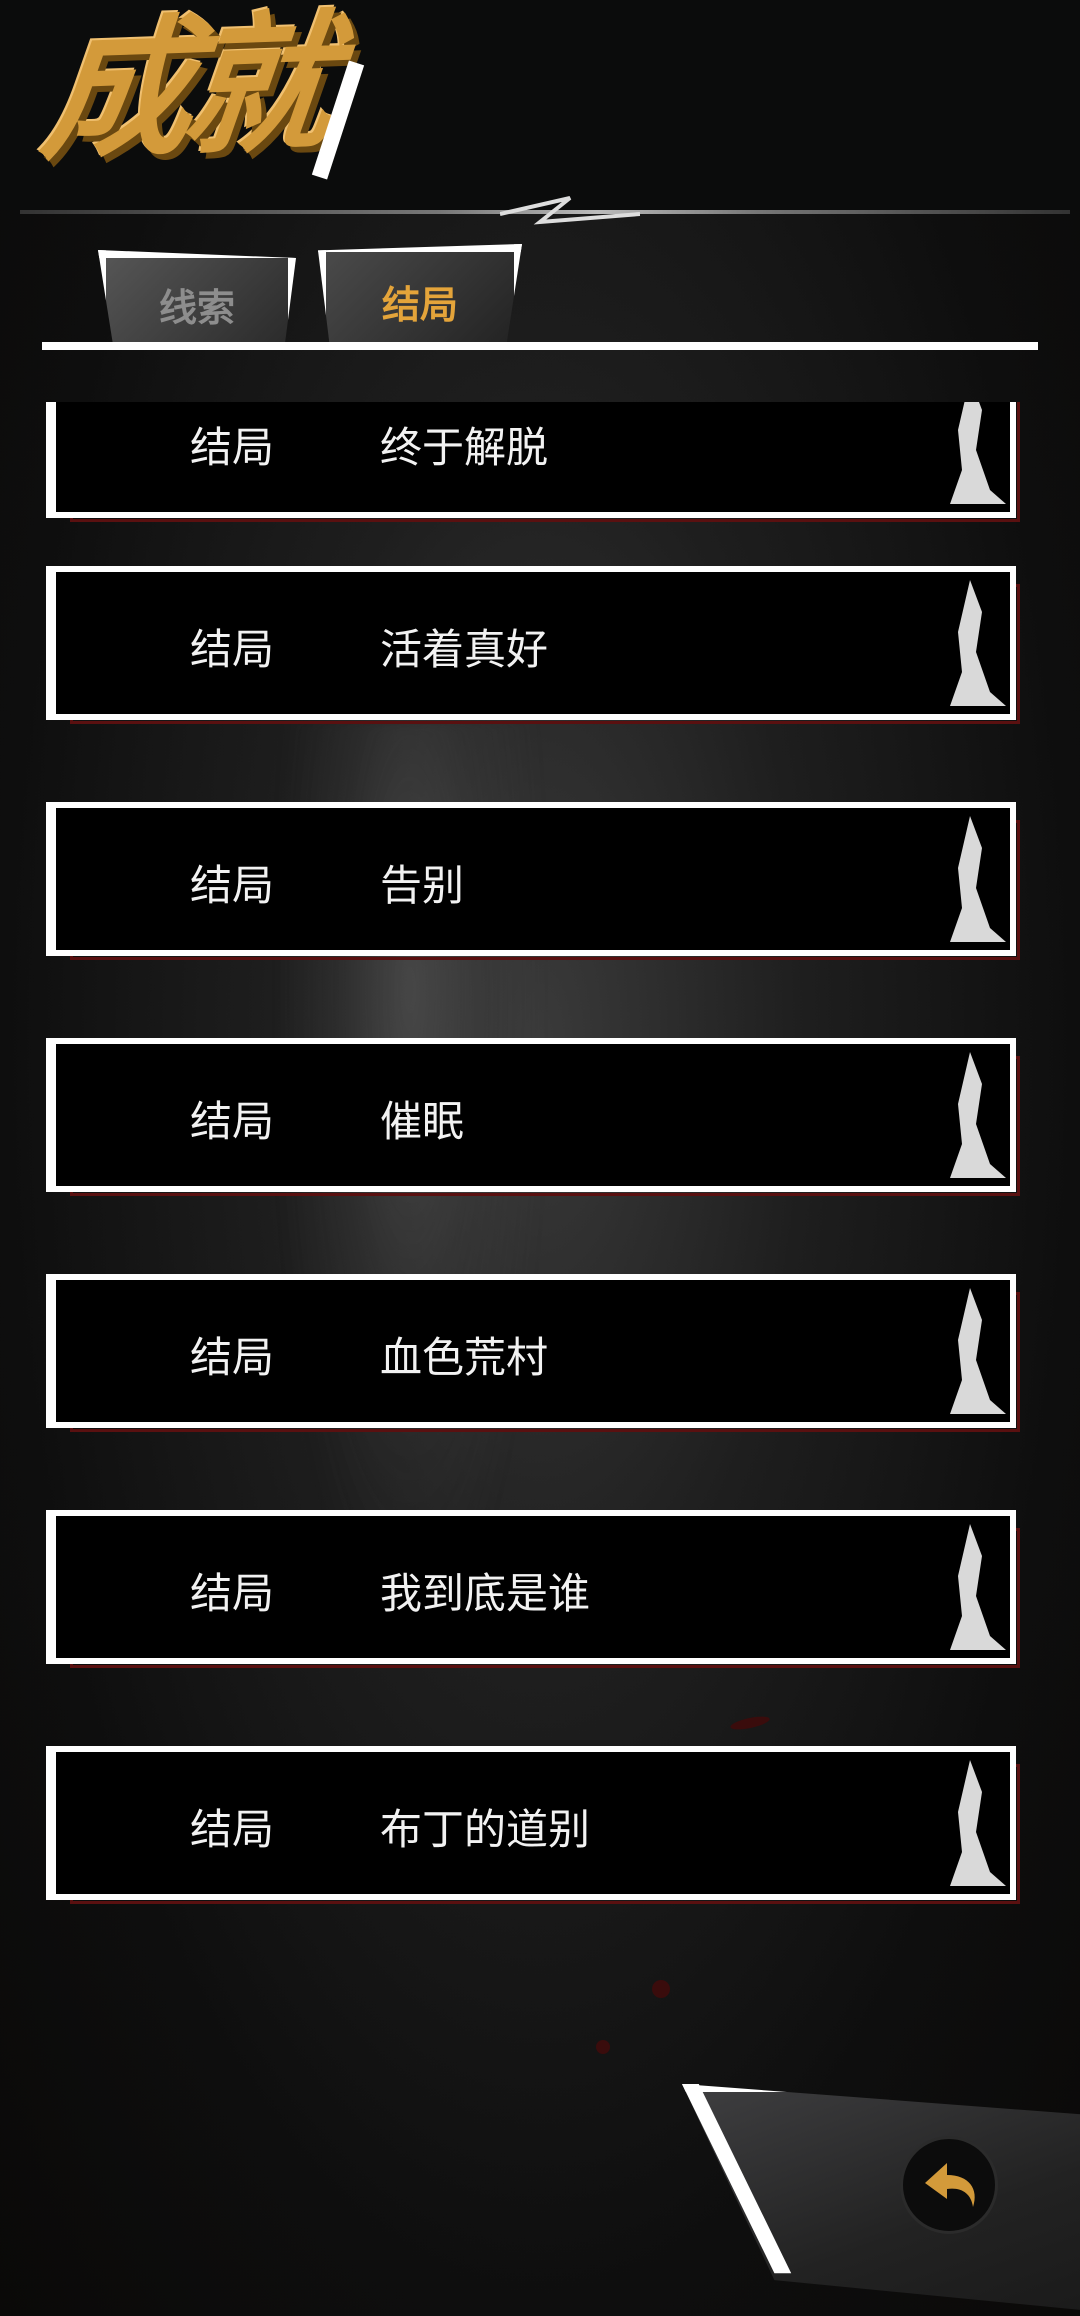 The width and height of the screenshot is (1080, 2316). I want to click on header: 成就, so click(540, 105).